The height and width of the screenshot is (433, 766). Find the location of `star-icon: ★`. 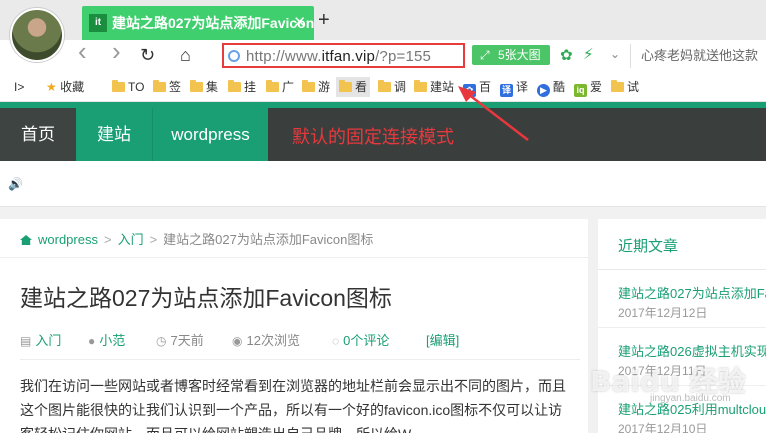

star-icon: ★ is located at coordinates (51, 87).